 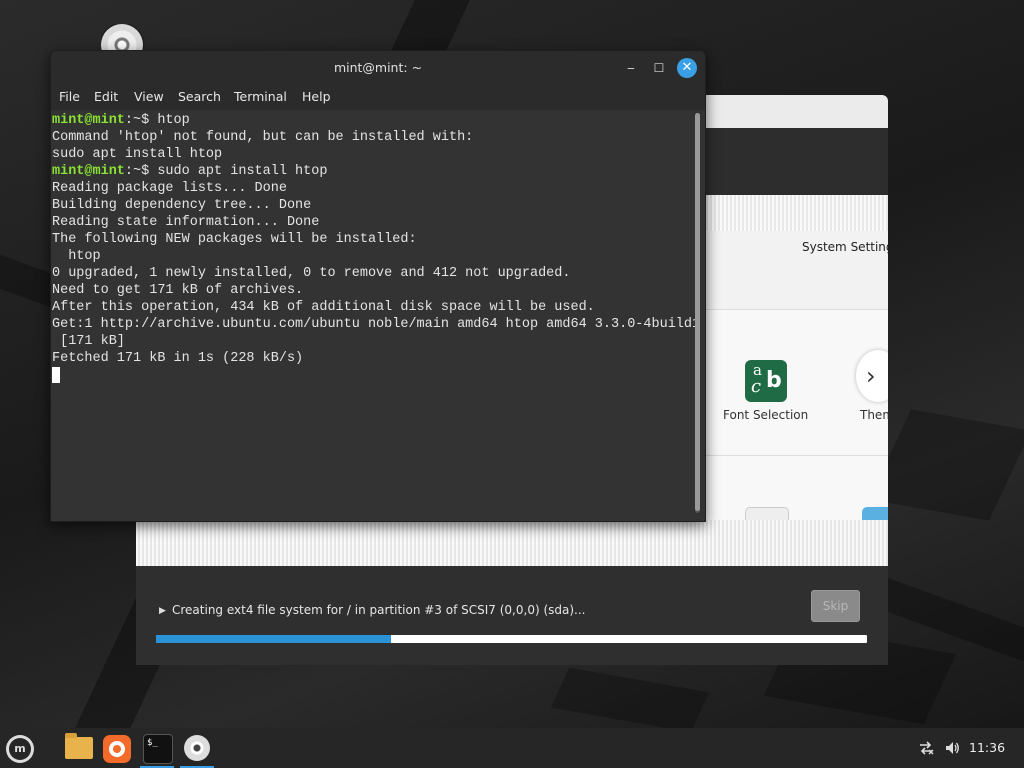 What do you see at coordinates (88, 341) in the screenshot?
I see `terminal-line: [171 kB]` at bounding box center [88, 341].